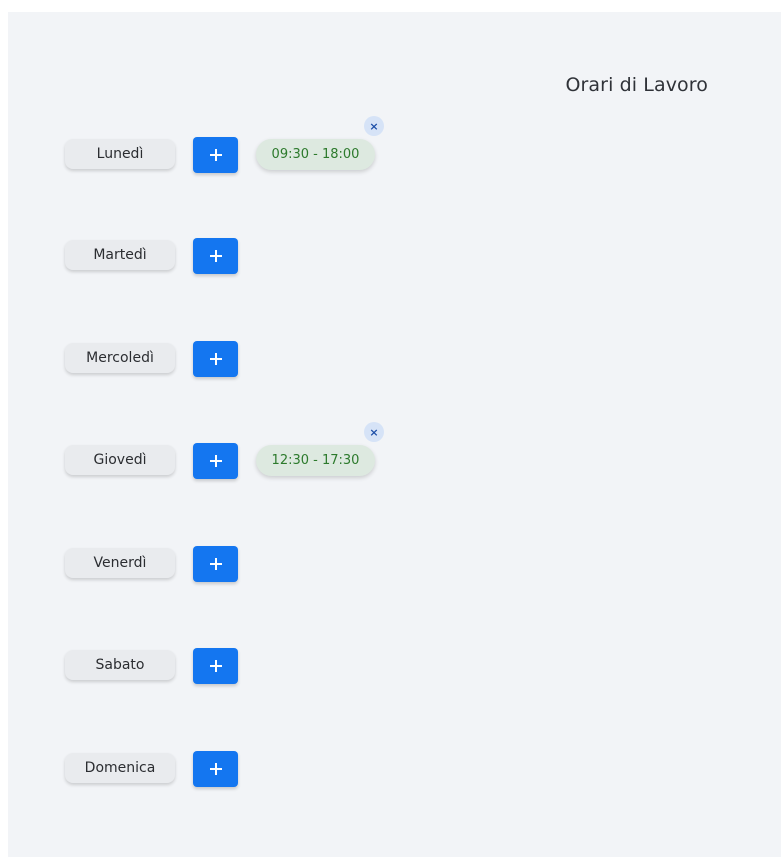 The height and width of the screenshot is (857, 781). Describe the element at coordinates (315, 154) in the screenshot. I see `time-slot-chip: 09:30 - 18:00` at that location.